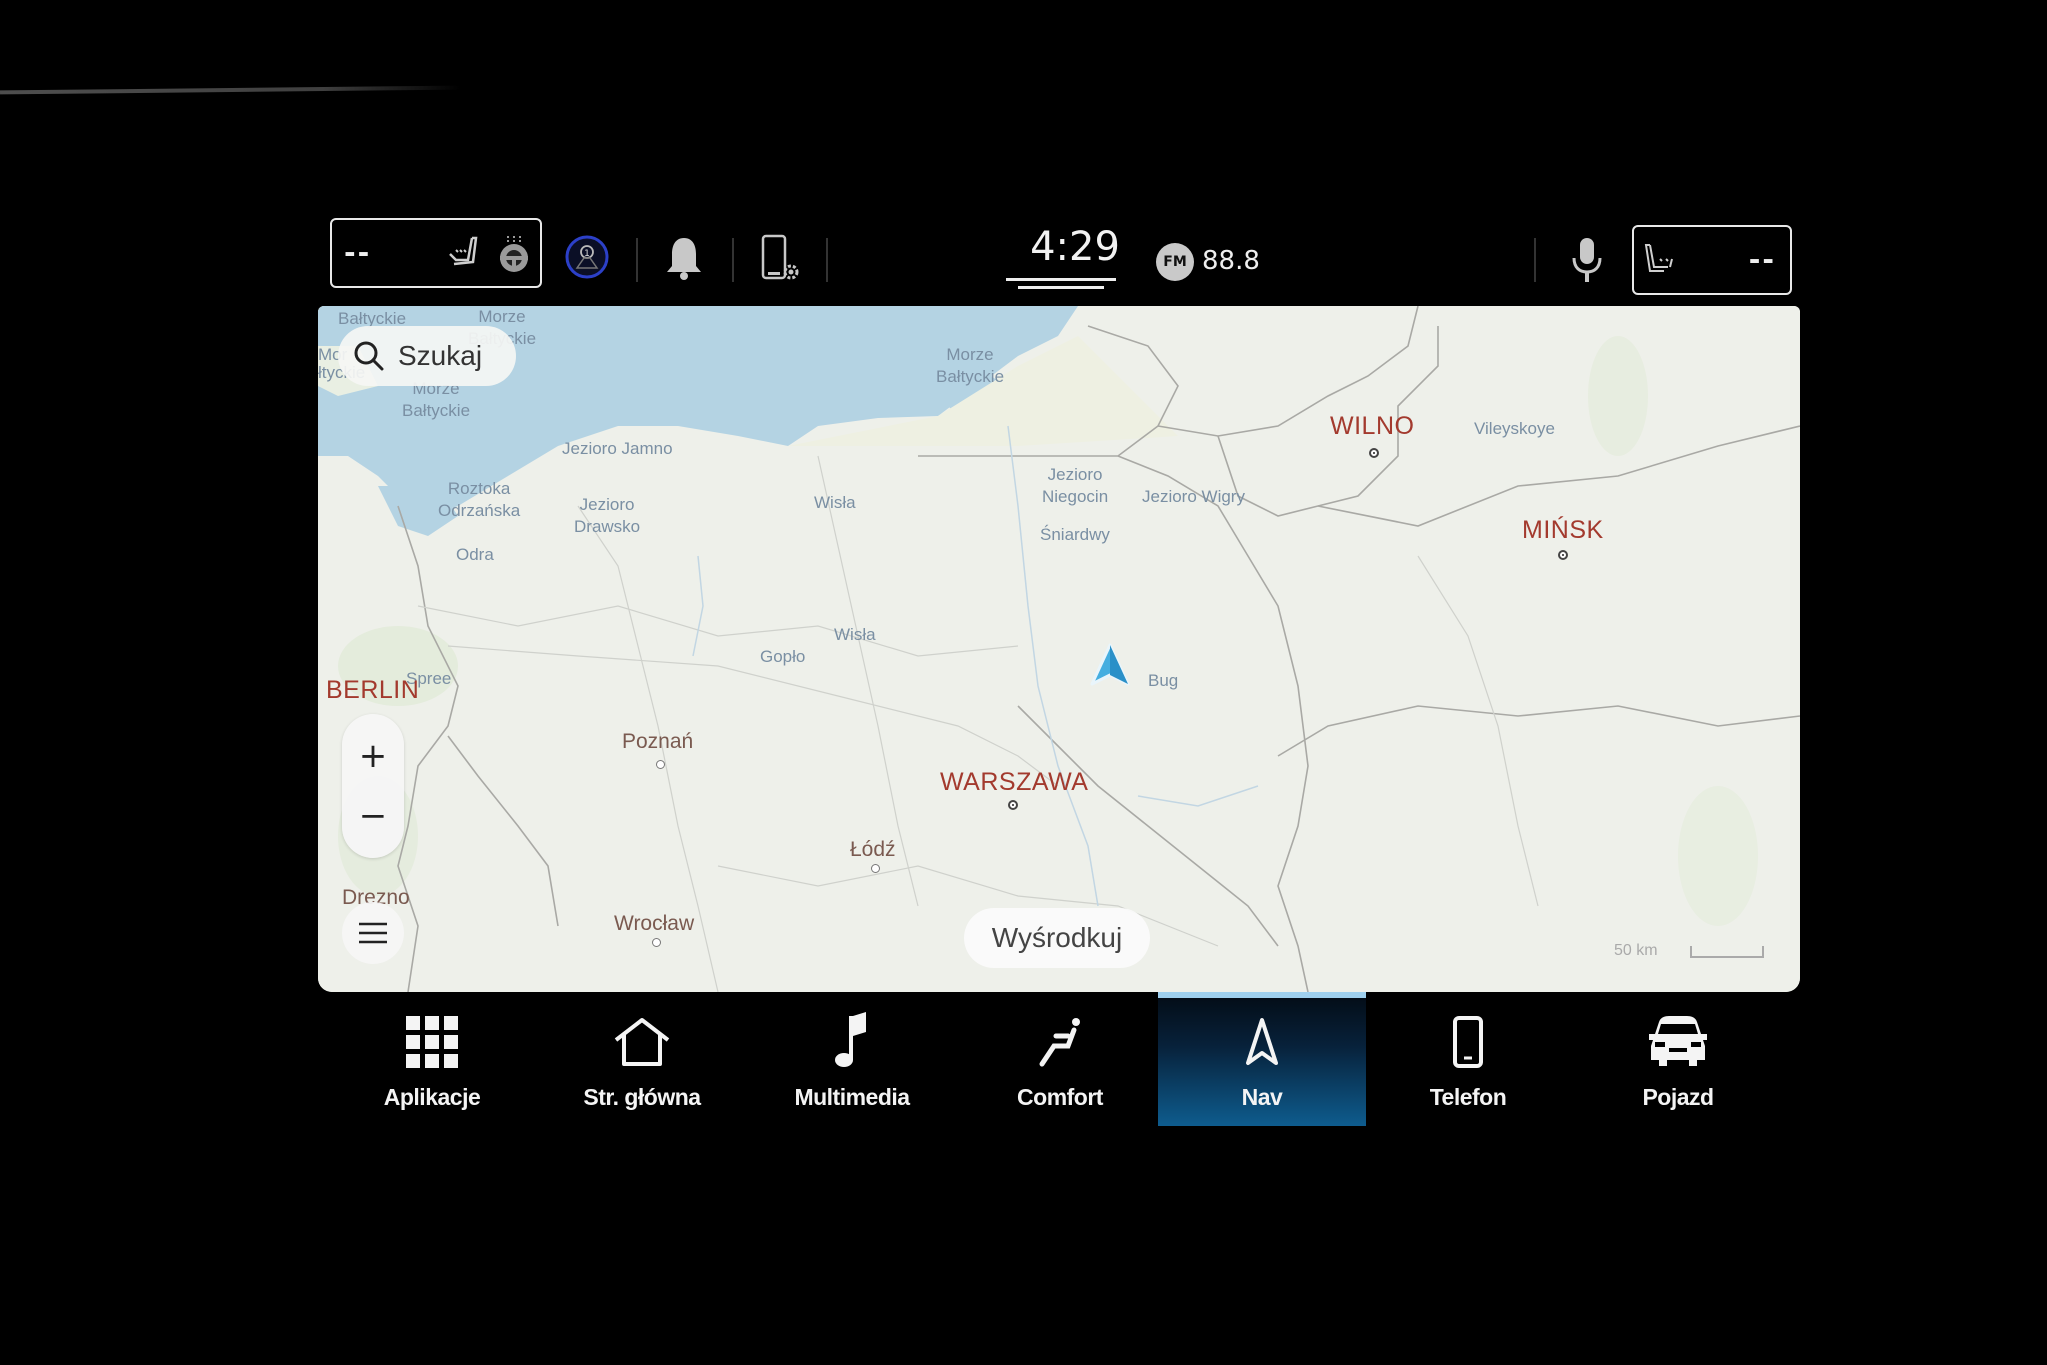 The width and height of the screenshot is (2047, 1365). What do you see at coordinates (1060, 1097) in the screenshot?
I see `nav-label: Comfort` at bounding box center [1060, 1097].